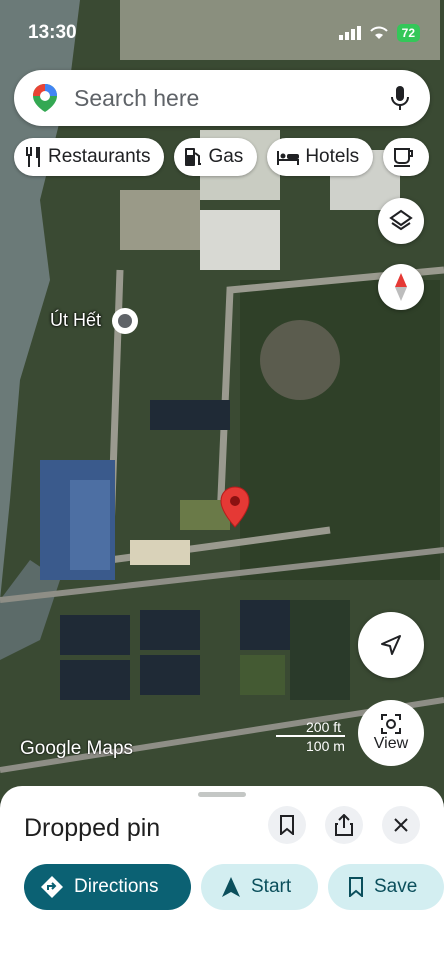 The width and height of the screenshot is (444, 960). What do you see at coordinates (271, 886) in the screenshot?
I see `start-label: Start` at bounding box center [271, 886].